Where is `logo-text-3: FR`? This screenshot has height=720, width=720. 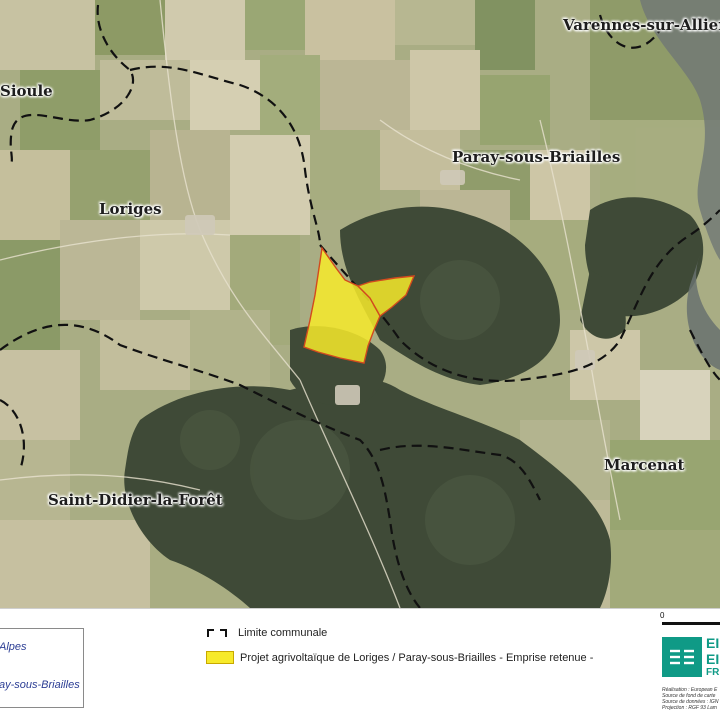
logo-text-3: FR is located at coordinates (713, 672).